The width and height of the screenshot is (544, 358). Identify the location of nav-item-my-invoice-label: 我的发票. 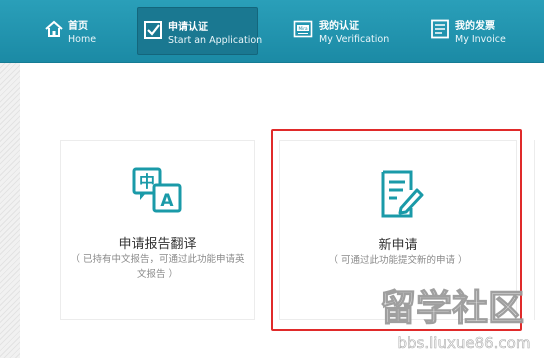
(475, 26).